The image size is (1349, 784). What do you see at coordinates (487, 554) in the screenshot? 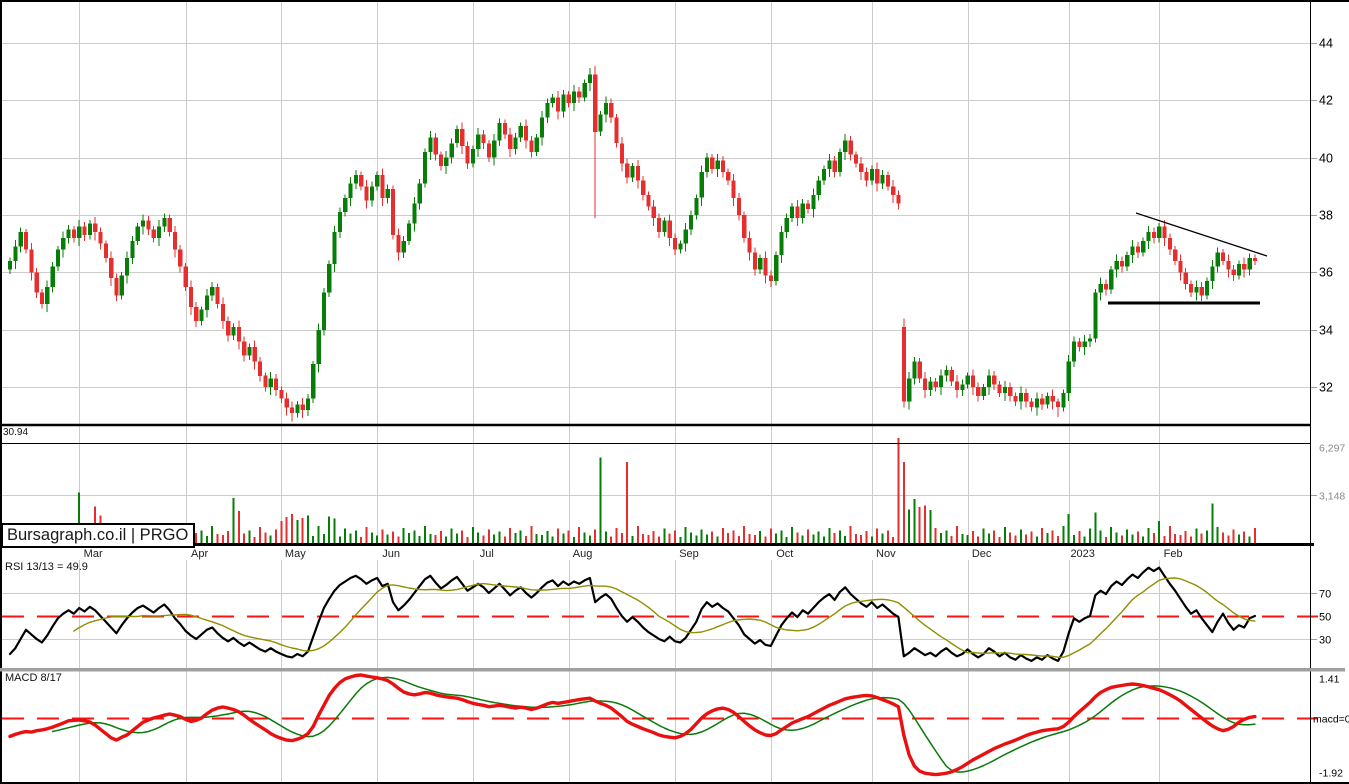
I see `svg-text: Jul` at bounding box center [487, 554].